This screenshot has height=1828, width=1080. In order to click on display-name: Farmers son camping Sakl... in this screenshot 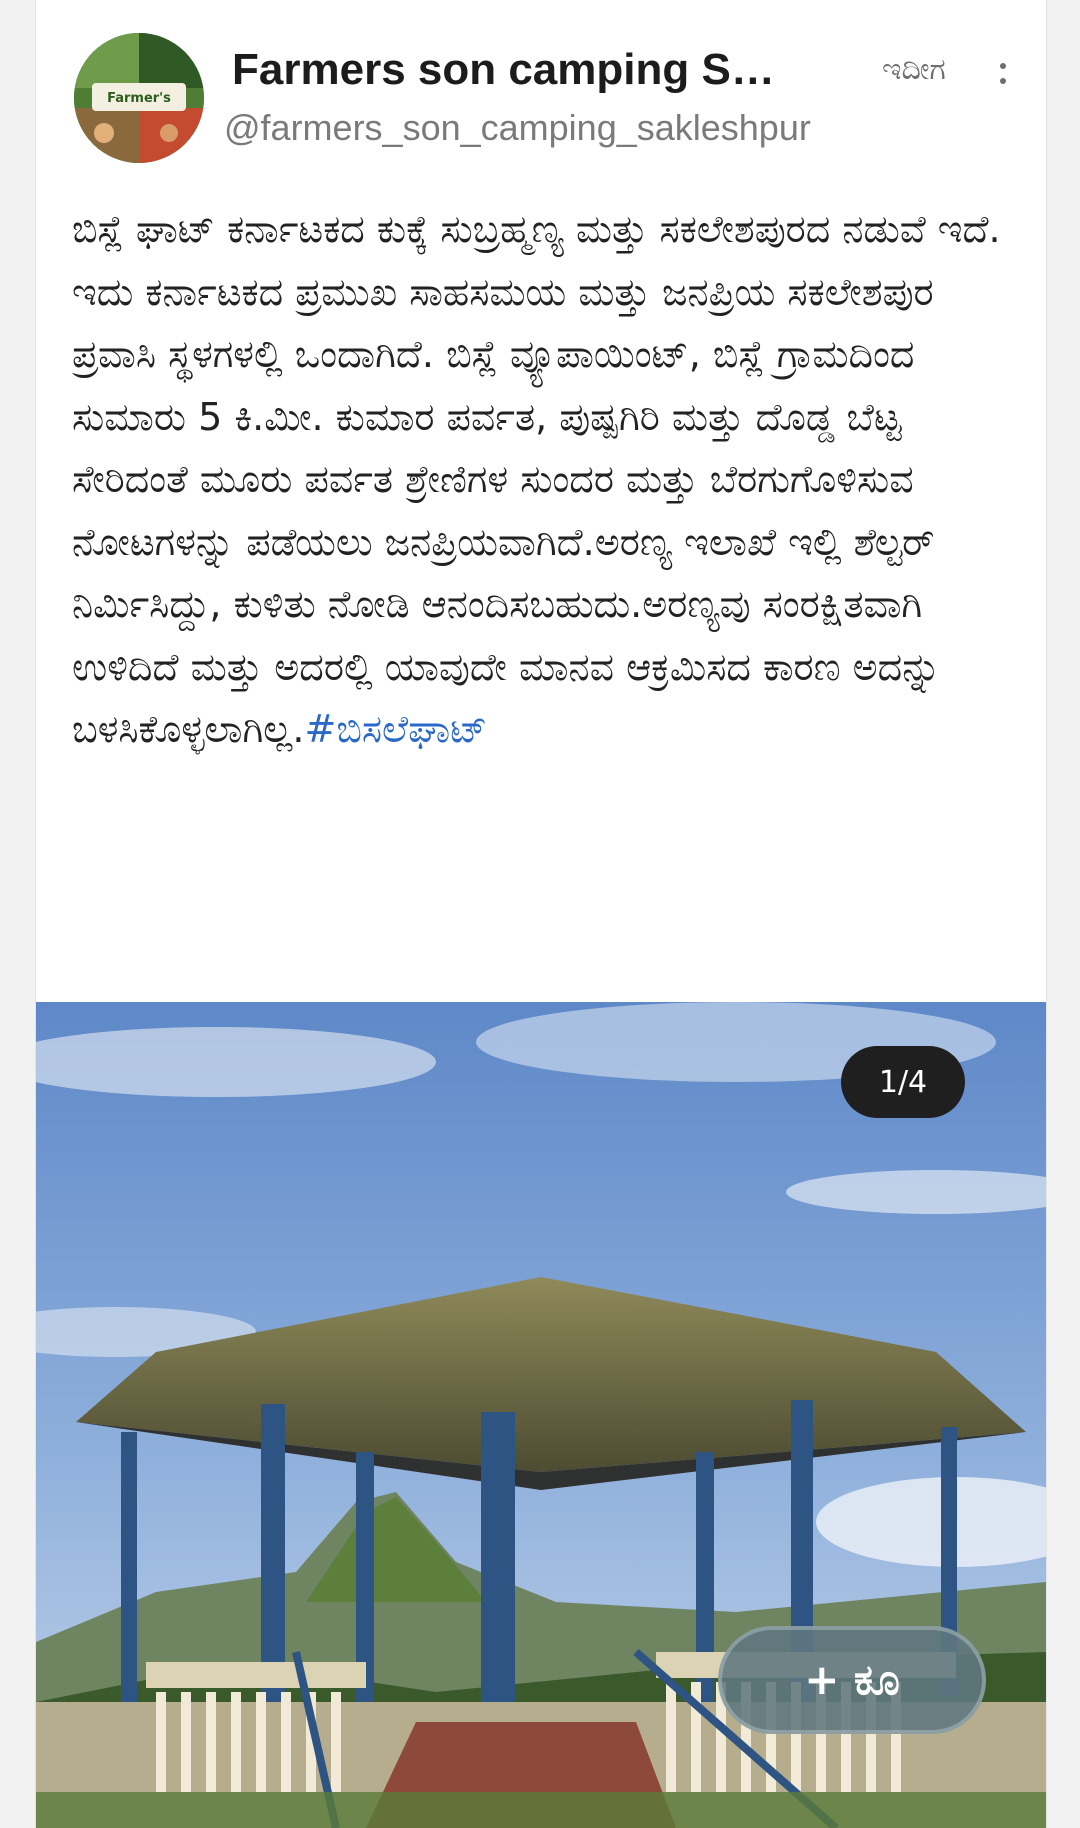, I will do `click(512, 70)`.